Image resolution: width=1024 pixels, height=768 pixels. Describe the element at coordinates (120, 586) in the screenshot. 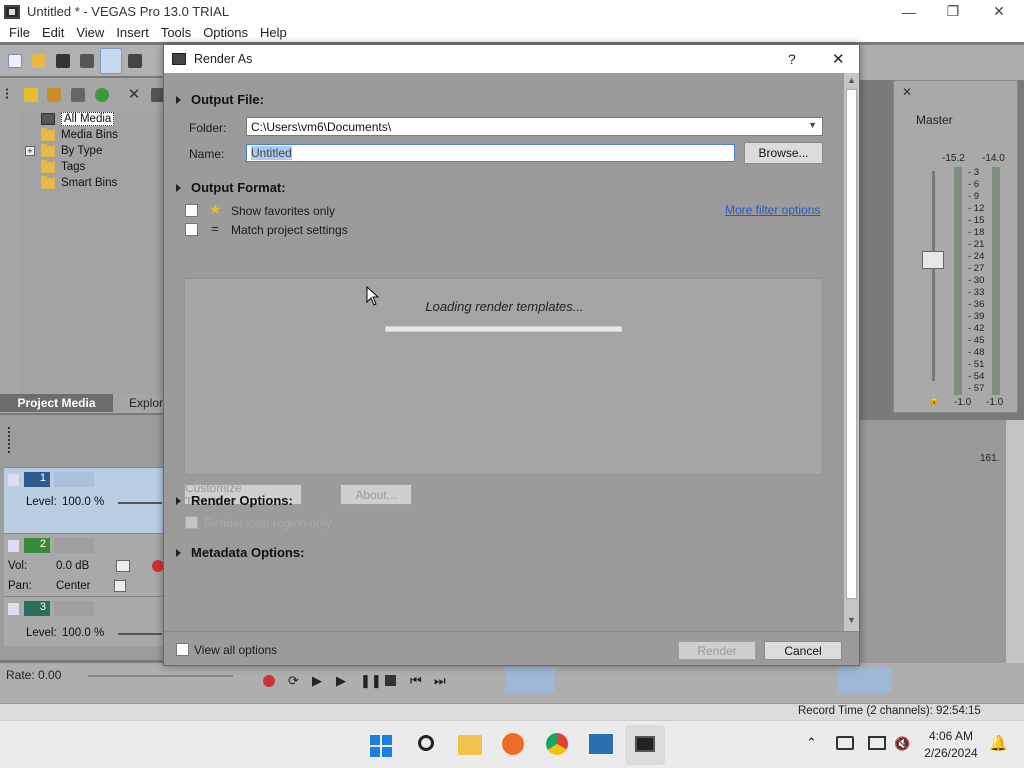

I see `pan-slider-thumb` at that location.